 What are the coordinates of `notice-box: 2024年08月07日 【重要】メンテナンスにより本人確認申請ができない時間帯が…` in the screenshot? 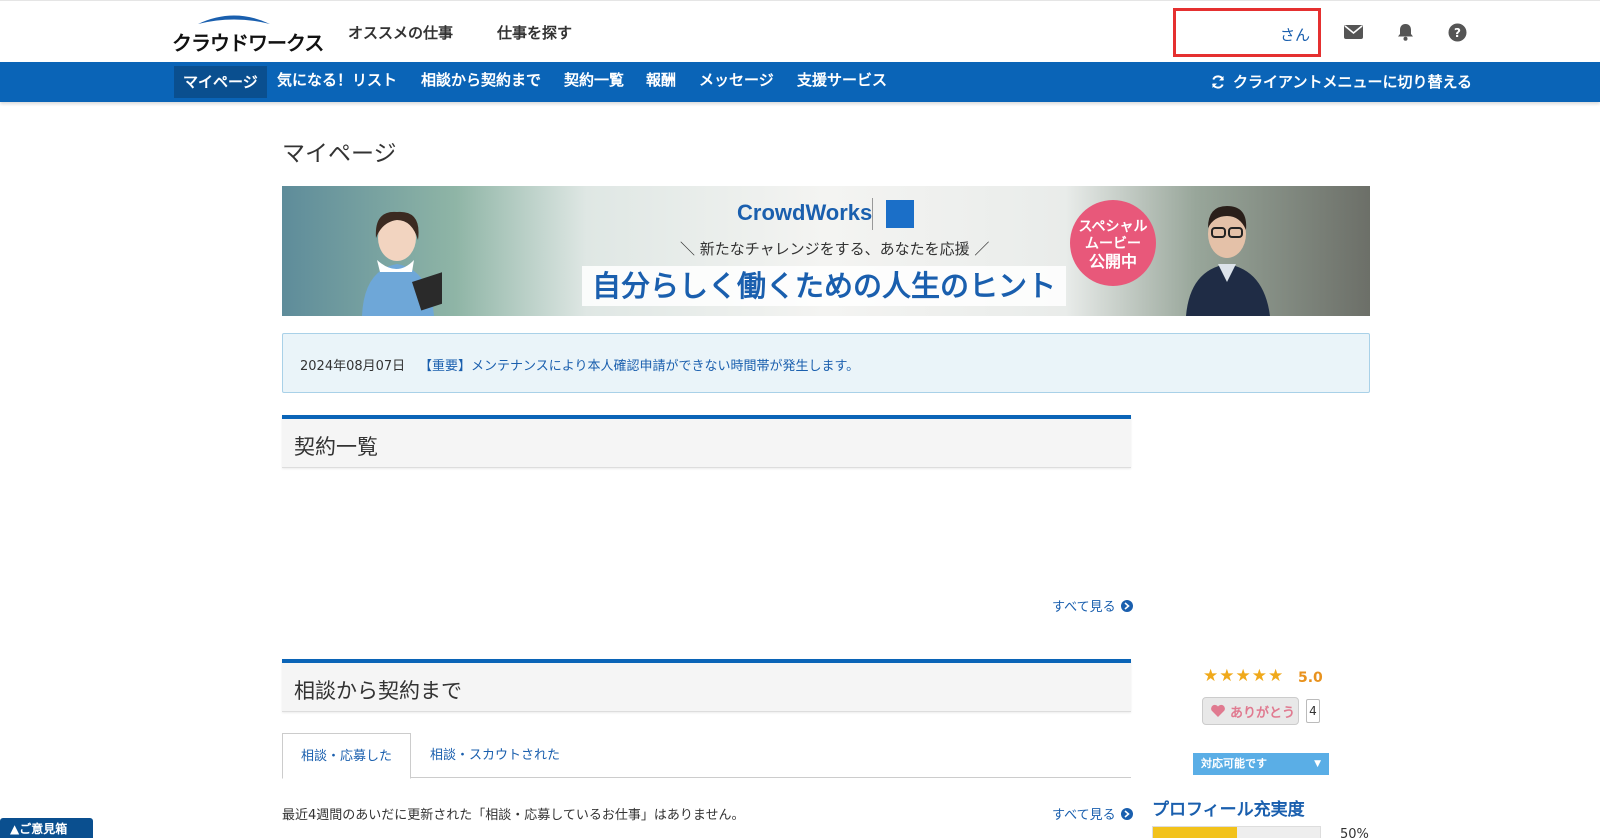 It's located at (826, 363).